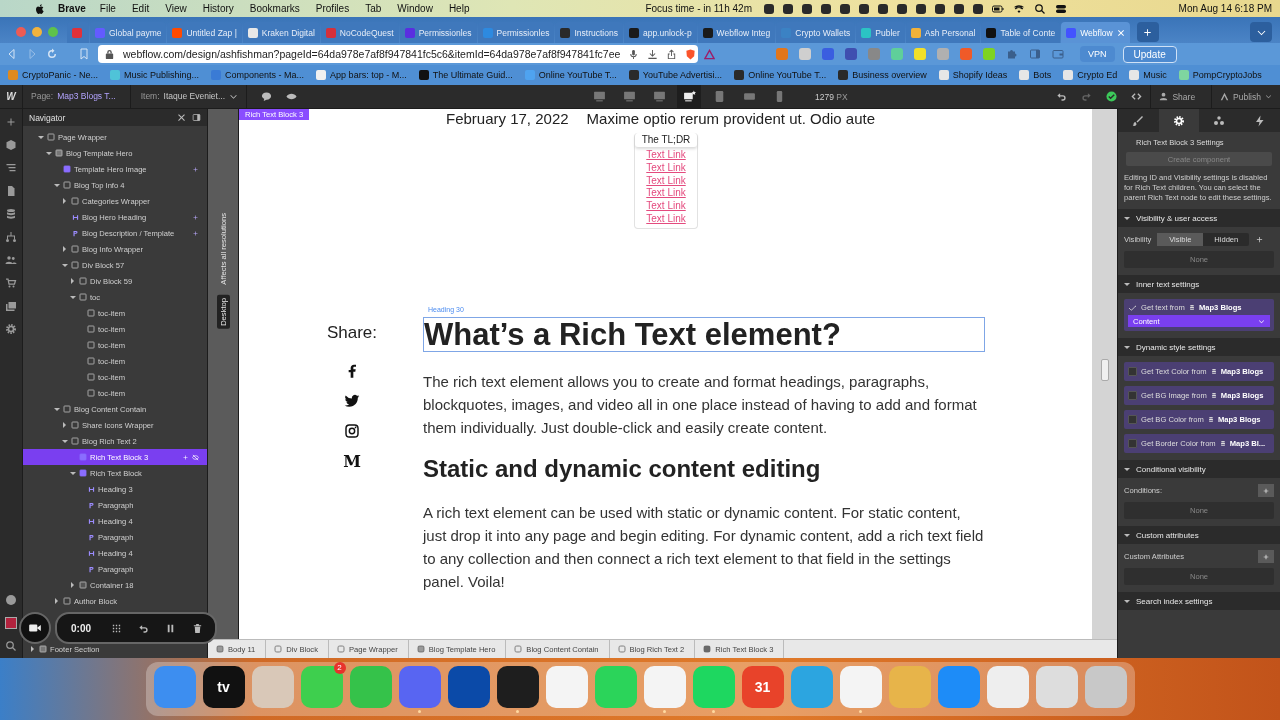 This screenshot has height=720, width=1280. I want to click on microphone-icon, so click(634, 54).